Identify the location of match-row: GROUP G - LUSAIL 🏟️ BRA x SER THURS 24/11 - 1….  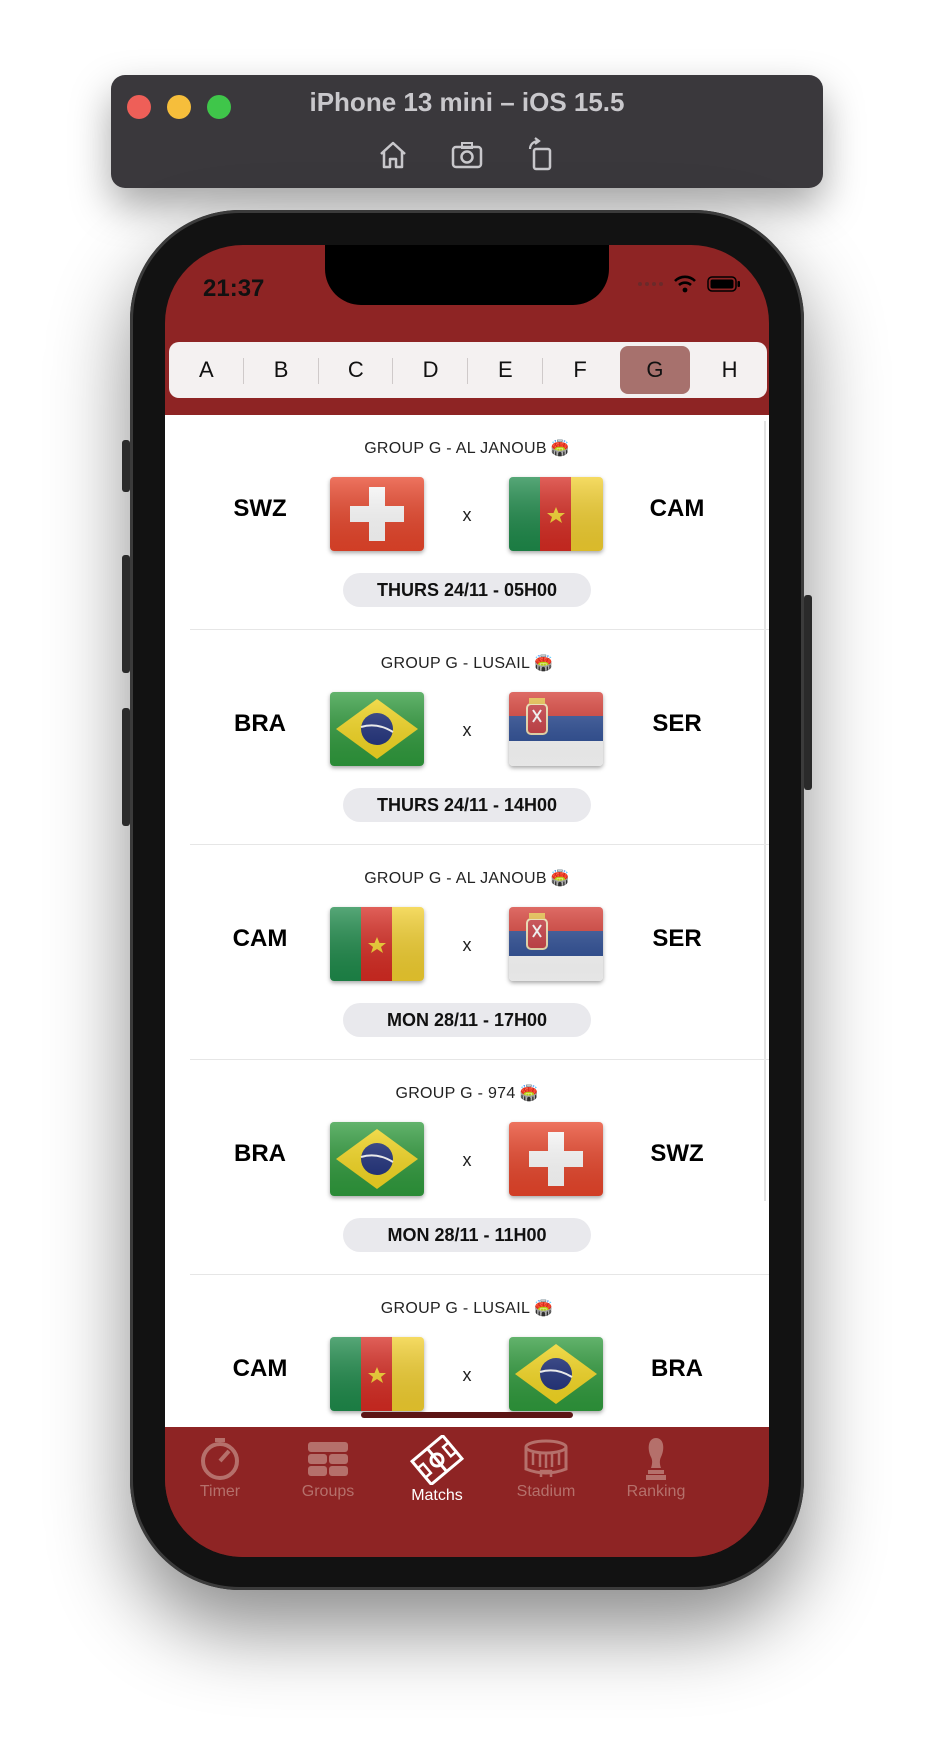
(467, 737).